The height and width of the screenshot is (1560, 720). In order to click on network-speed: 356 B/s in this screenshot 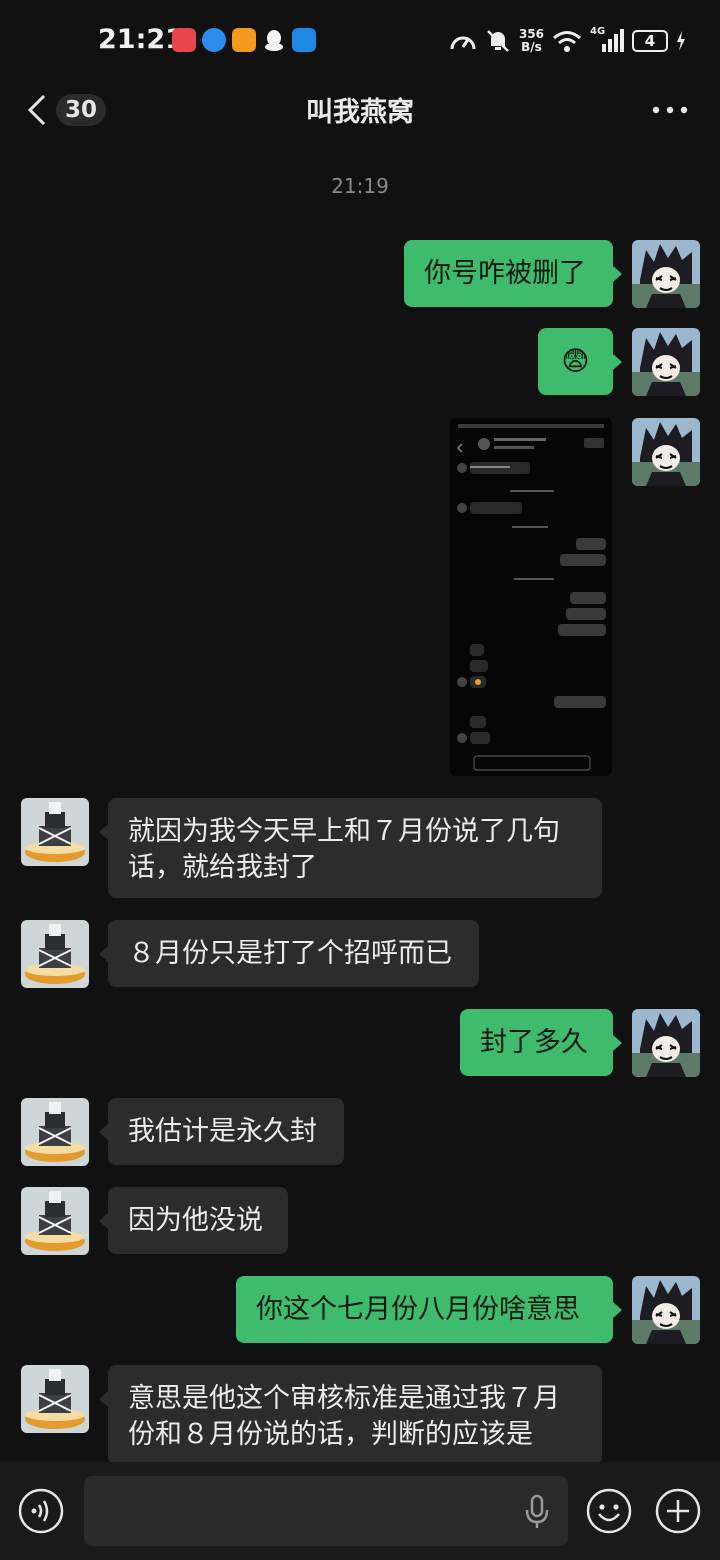, I will do `click(531, 40)`.